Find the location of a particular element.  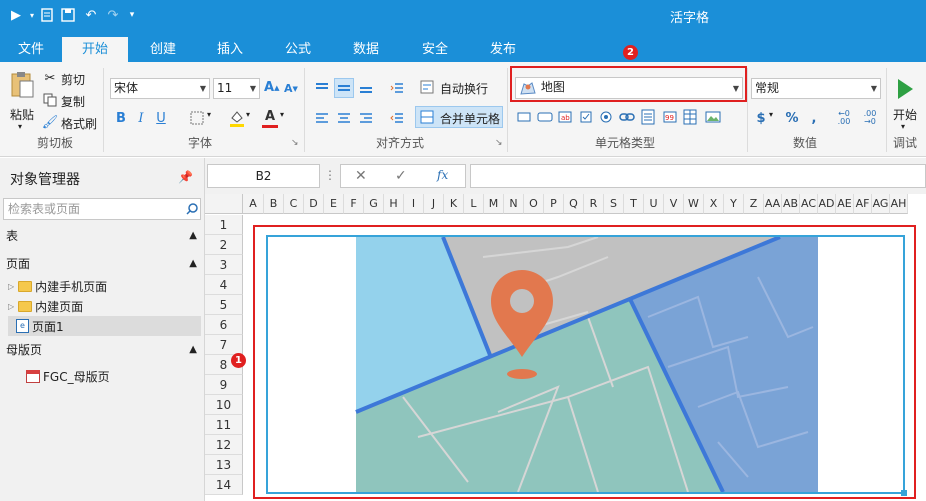

column-header: D is located at coordinates (314, 204).